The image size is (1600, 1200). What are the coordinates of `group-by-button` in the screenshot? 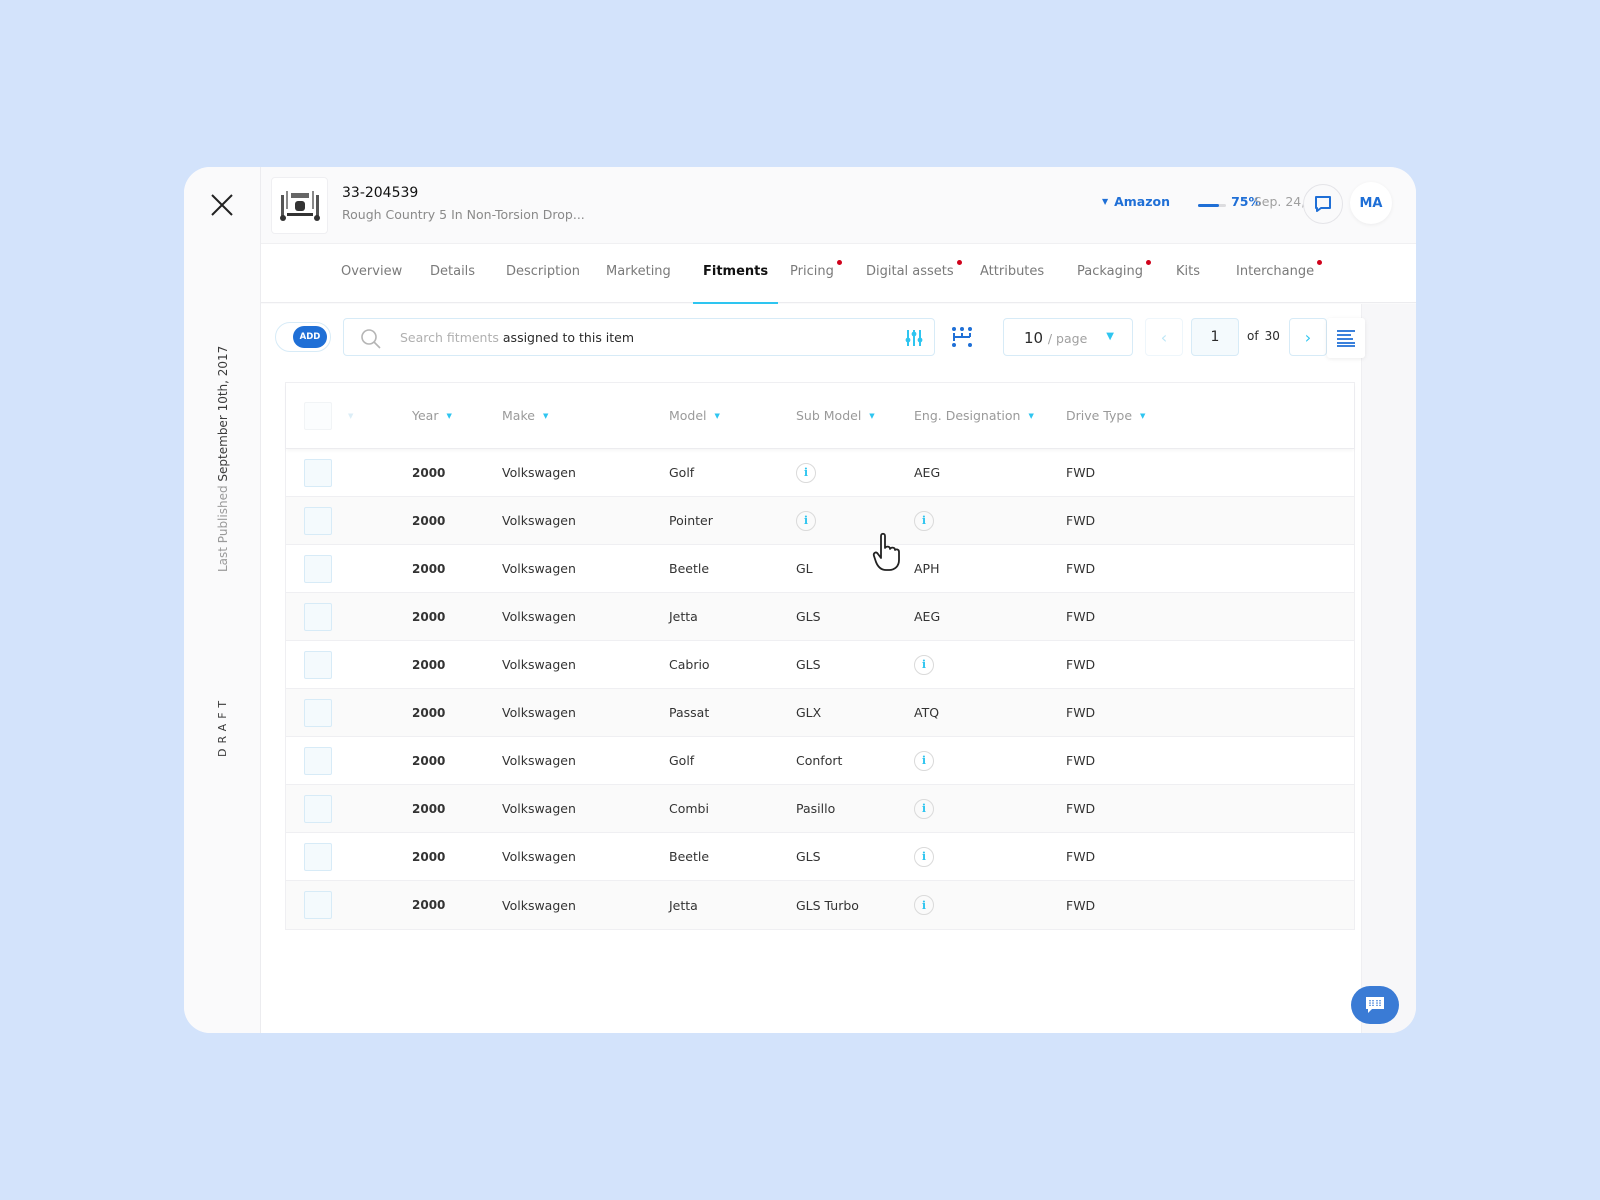 It's located at (962, 337).